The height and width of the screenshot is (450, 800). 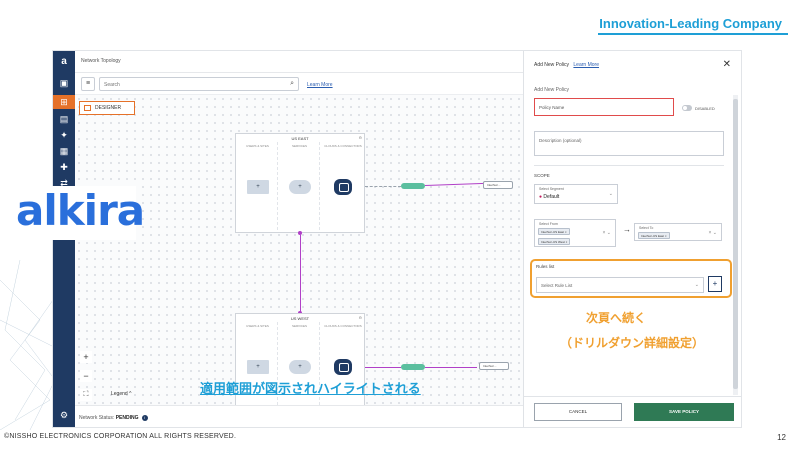 I want to click on column-clouds-connectors: CLOUDS & CONNECTORS, so click(x=343, y=186).